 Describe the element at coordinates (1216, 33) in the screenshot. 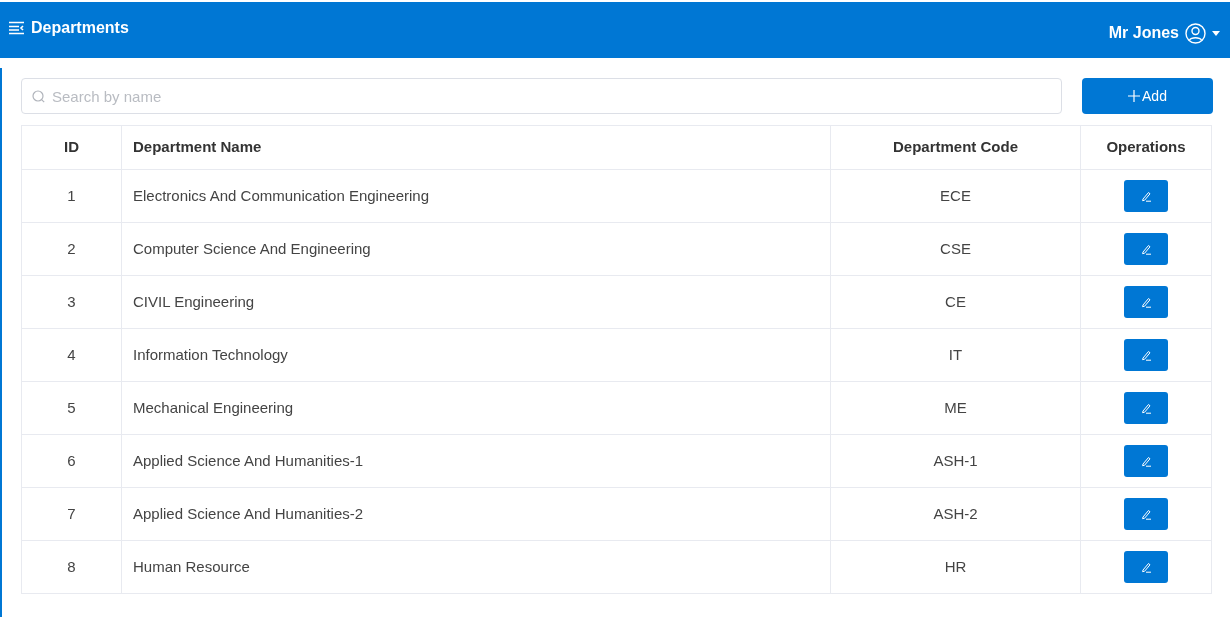

I see `caret-icon` at that location.